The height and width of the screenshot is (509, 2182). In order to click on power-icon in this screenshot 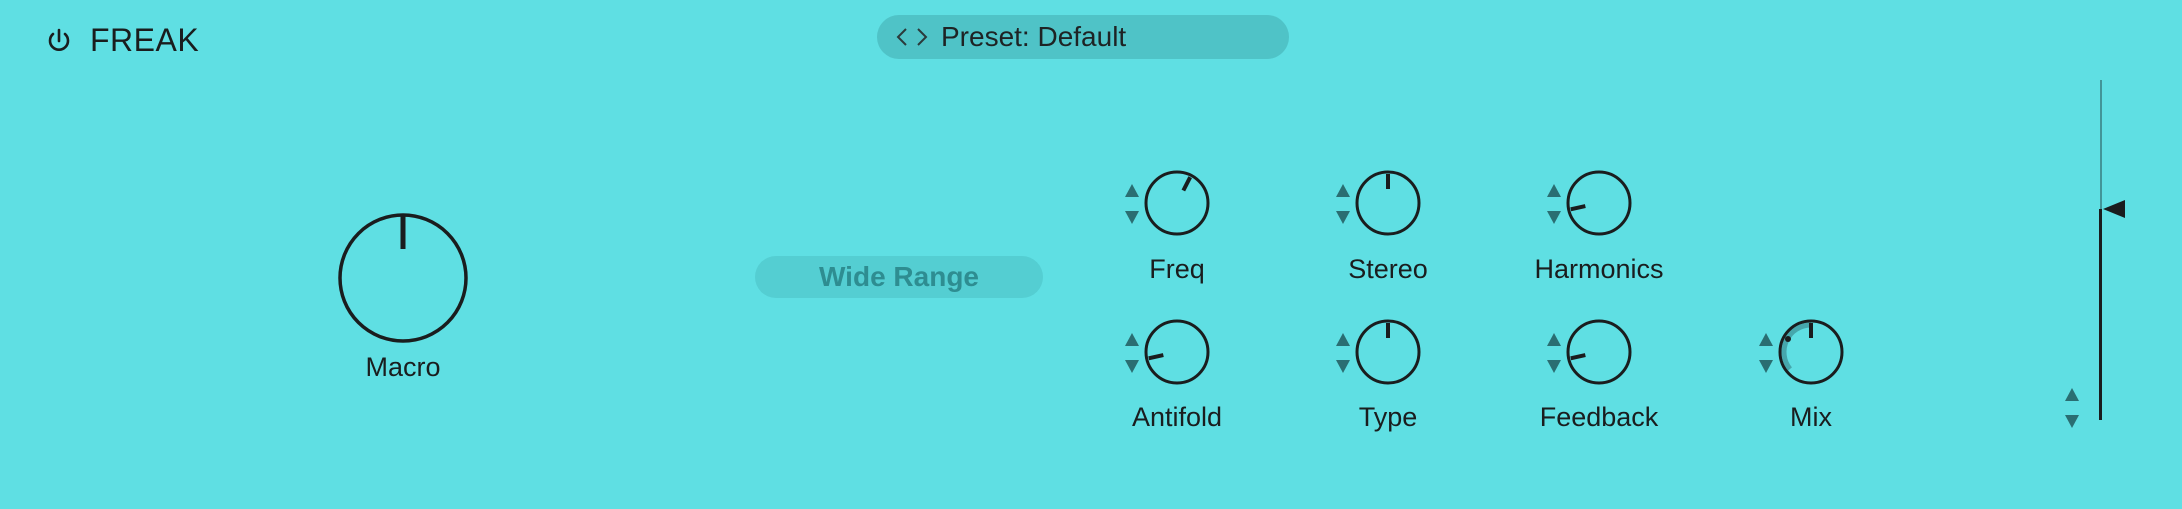, I will do `click(59, 39)`.